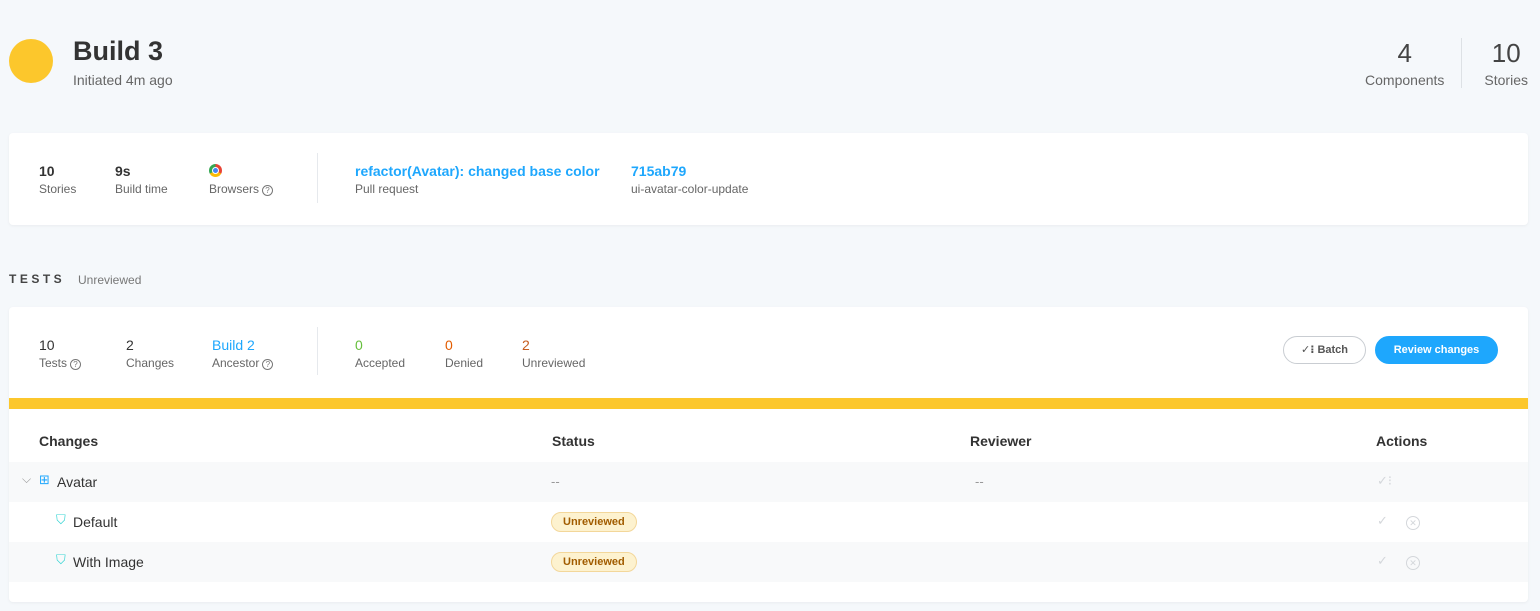  I want to click on stat-build-time-label: Build time, so click(141, 189).